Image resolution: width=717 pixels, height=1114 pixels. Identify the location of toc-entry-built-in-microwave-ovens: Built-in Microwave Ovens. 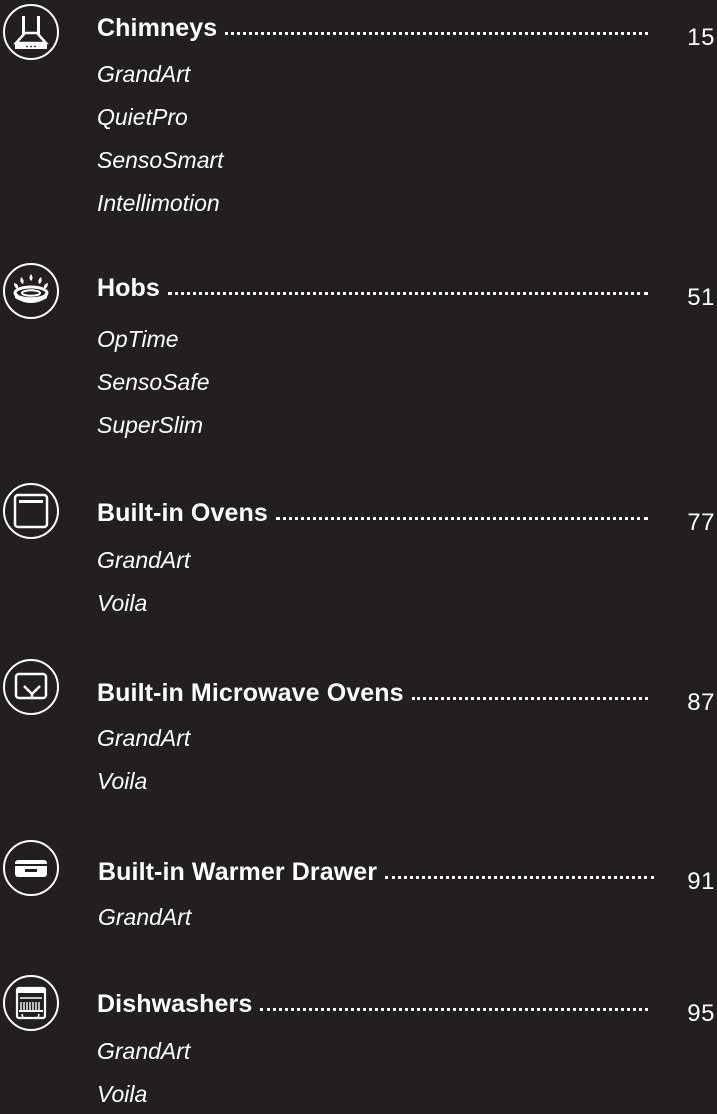
(372, 693).